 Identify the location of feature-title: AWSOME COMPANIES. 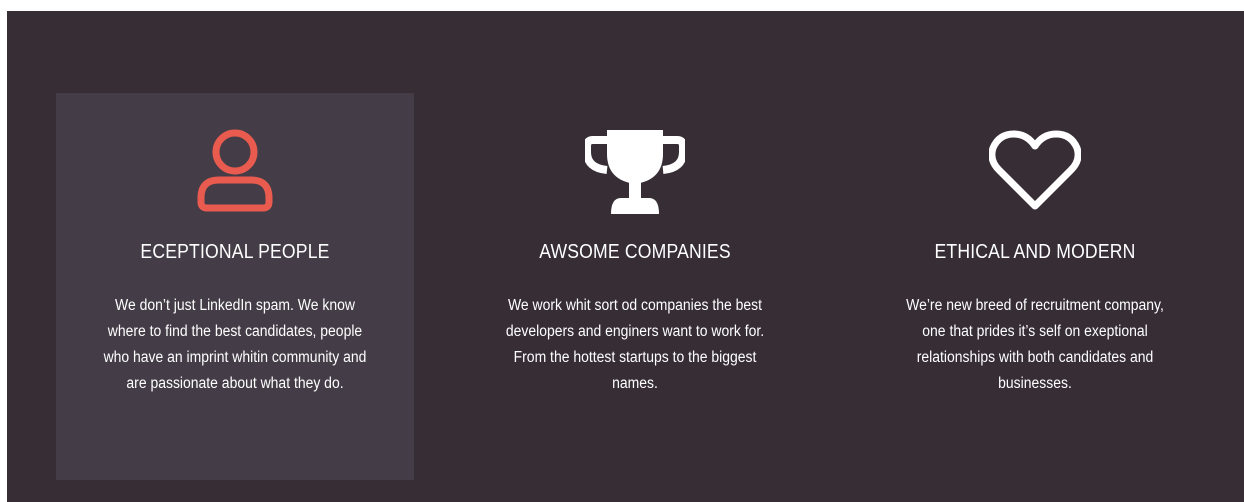
(635, 252).